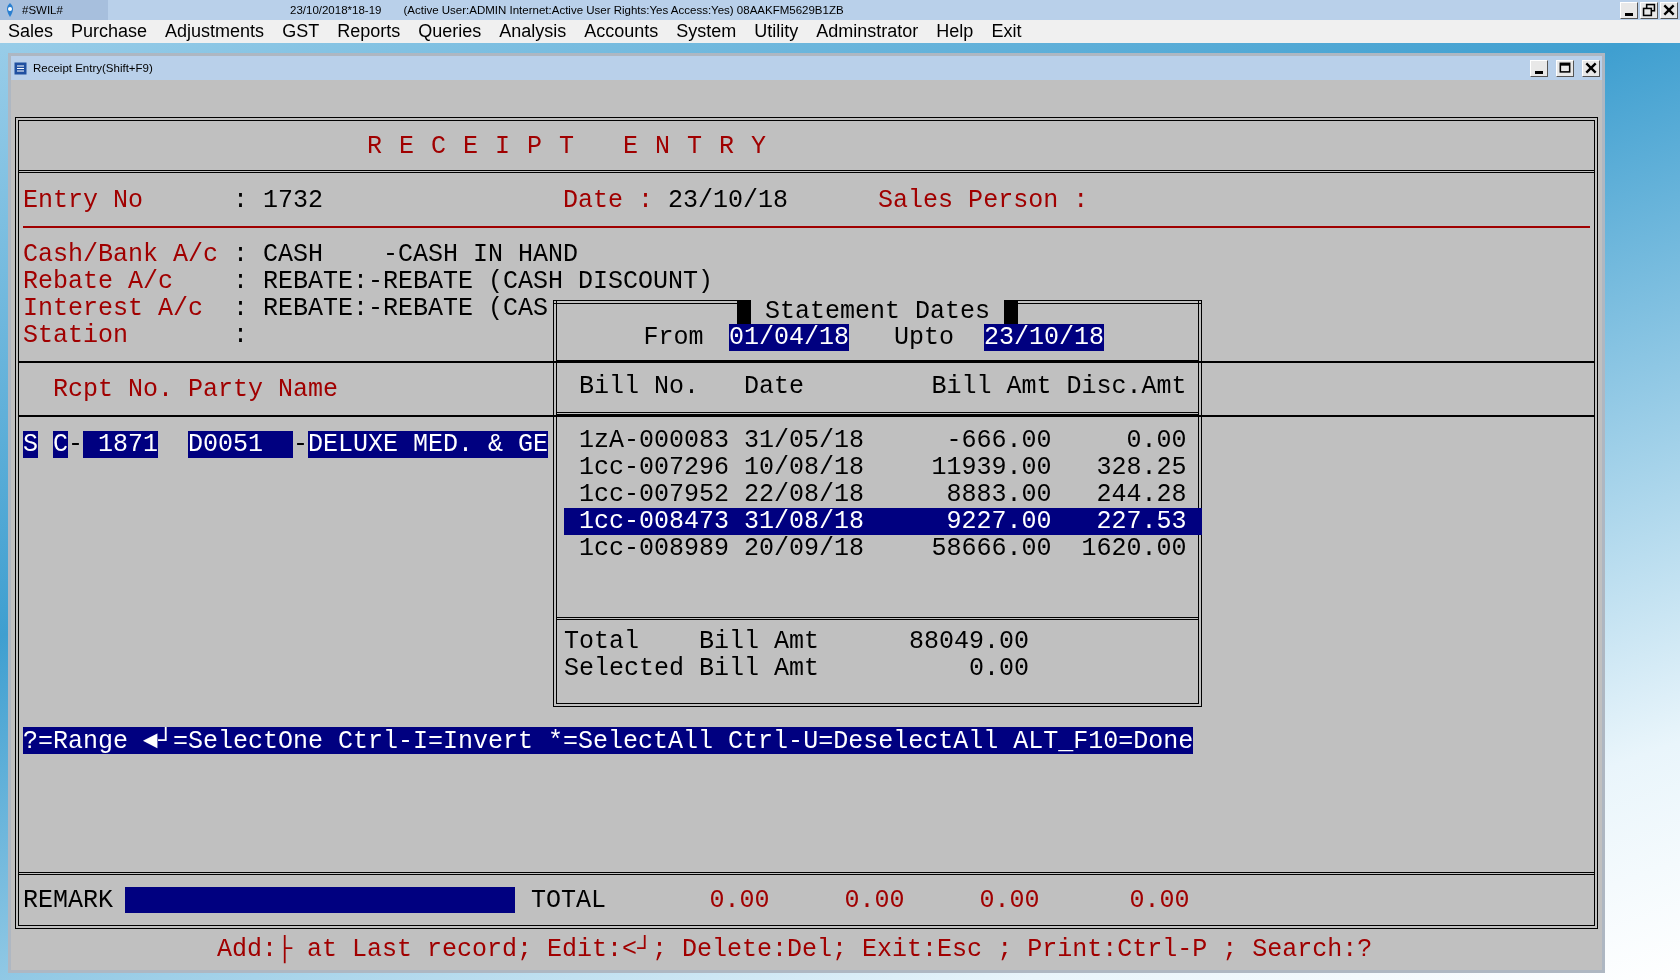 This screenshot has height=980, width=1680. Describe the element at coordinates (1126, 386) in the screenshot. I see `column-header: Disc.Amt` at that location.